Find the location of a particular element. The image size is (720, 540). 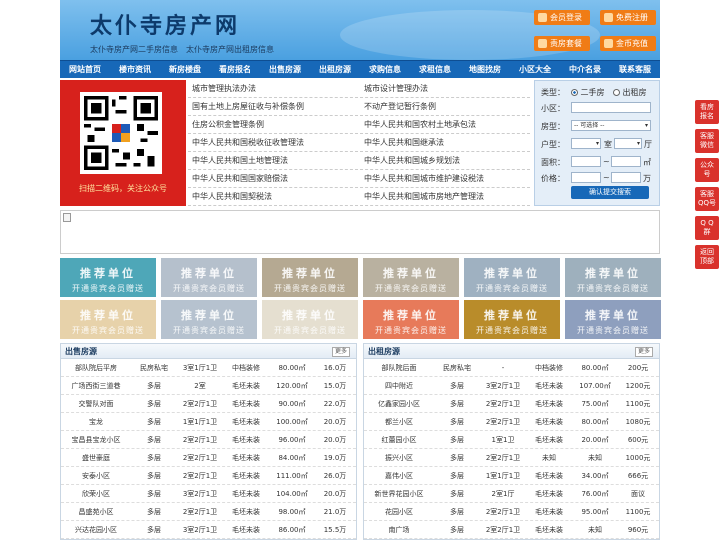

listing-row: 四中附近 多层 3室2厅1卫 毛坯未装 107.00㎡ 1200元 is located at coordinates (511, 386).